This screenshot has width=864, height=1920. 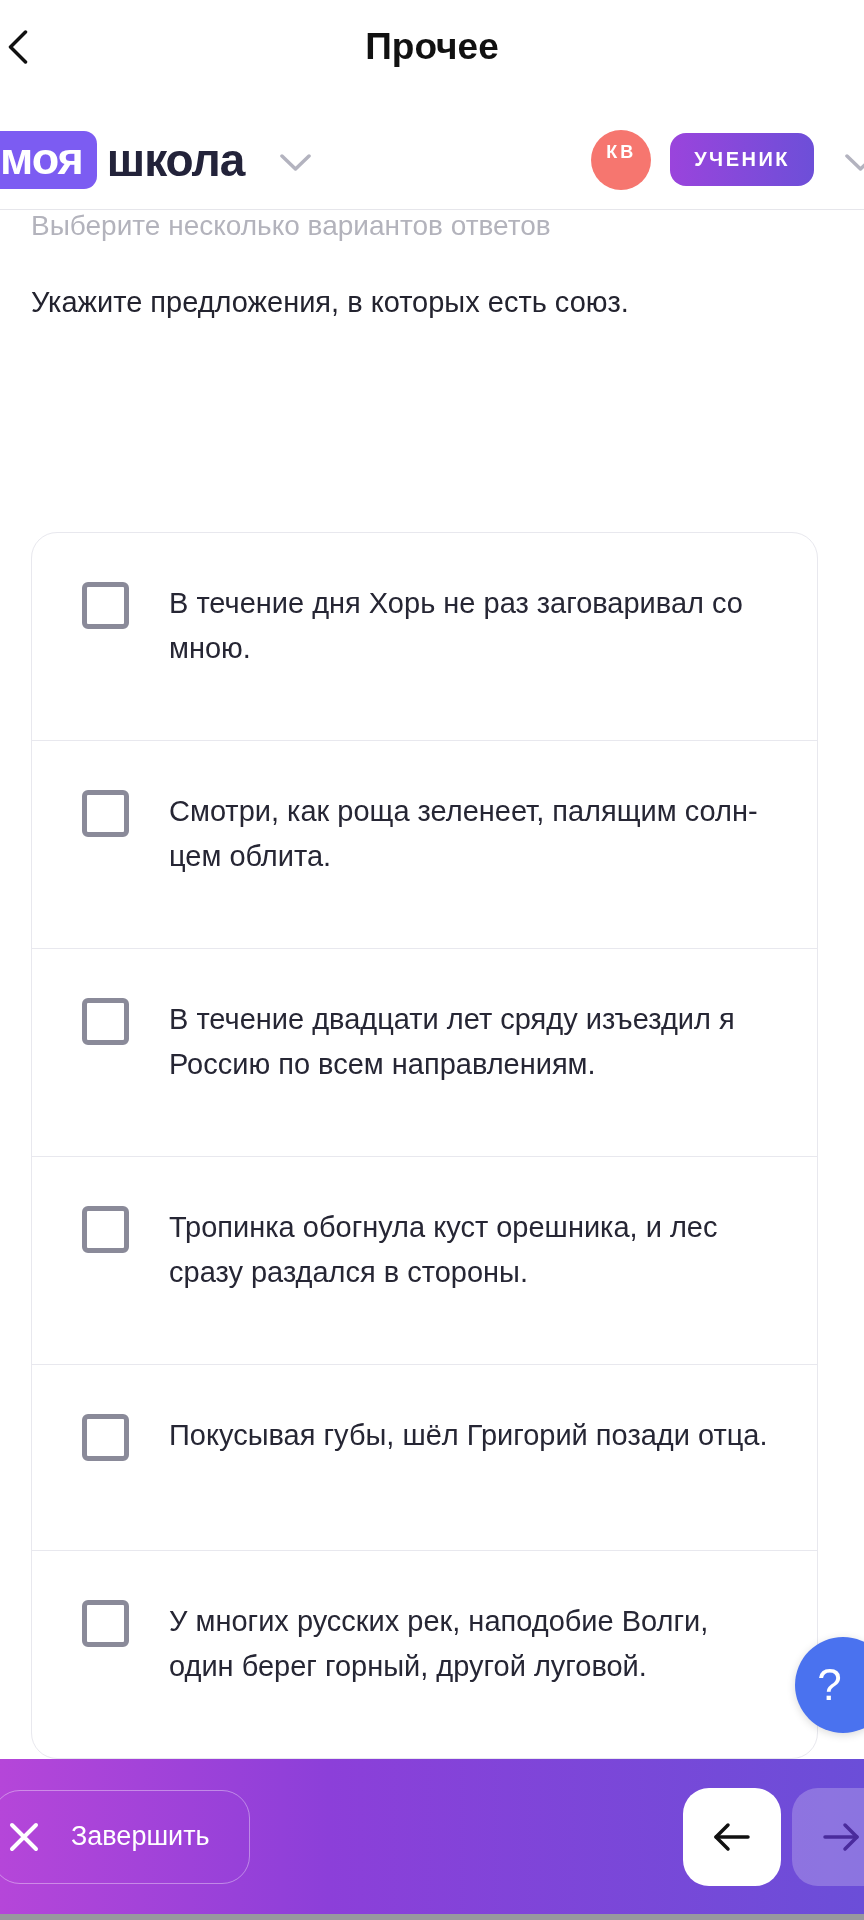 What do you see at coordinates (742, 159) in the screenshot?
I see `role-badge: УЧЕНИК` at bounding box center [742, 159].